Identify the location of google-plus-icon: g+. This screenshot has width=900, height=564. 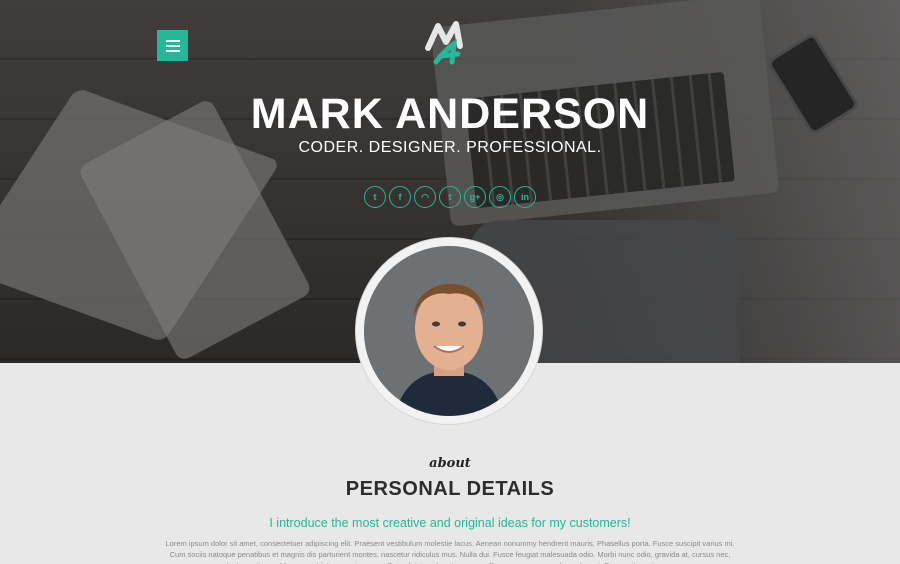
(475, 197).